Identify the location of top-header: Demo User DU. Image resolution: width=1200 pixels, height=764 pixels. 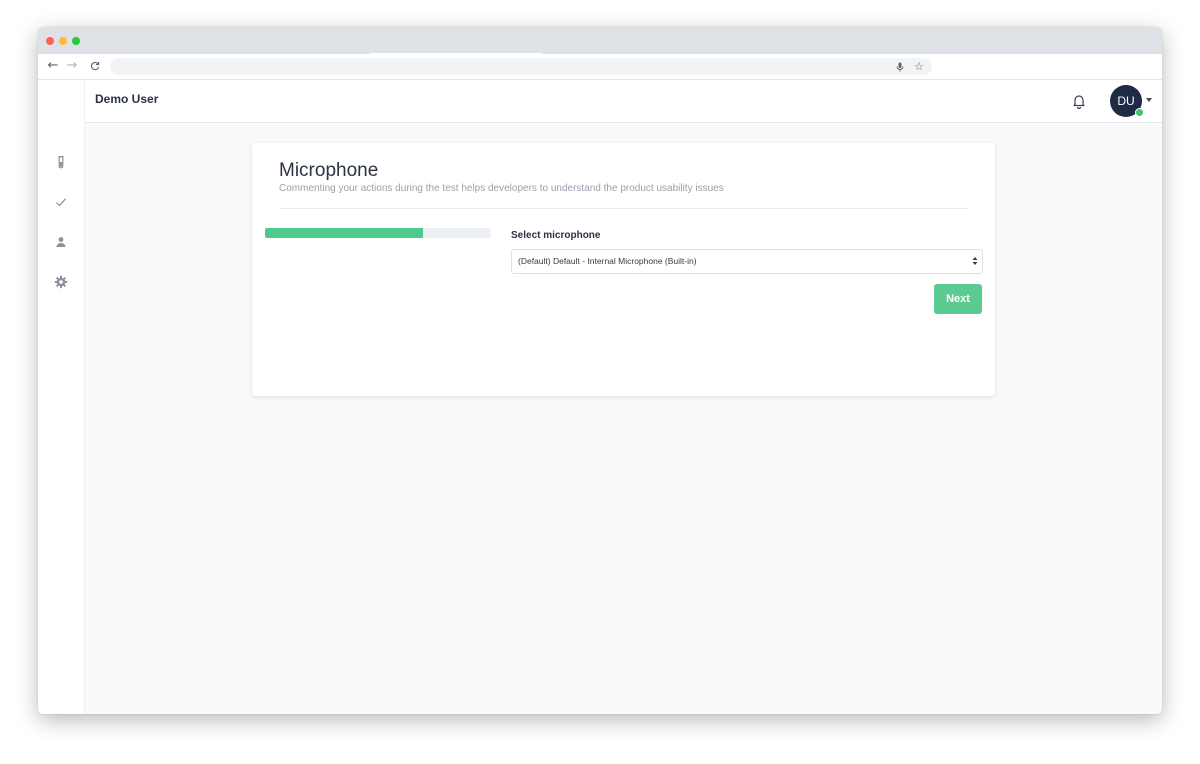
(623, 101).